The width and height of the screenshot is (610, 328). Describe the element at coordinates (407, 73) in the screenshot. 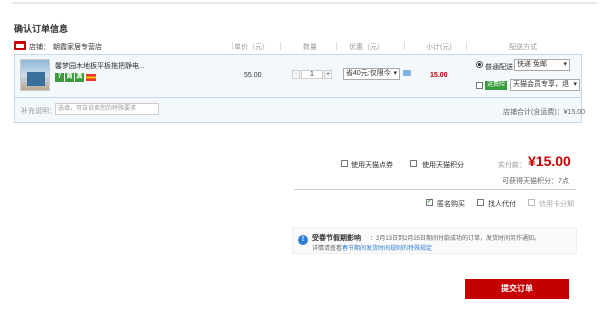

I see `message-icon` at that location.